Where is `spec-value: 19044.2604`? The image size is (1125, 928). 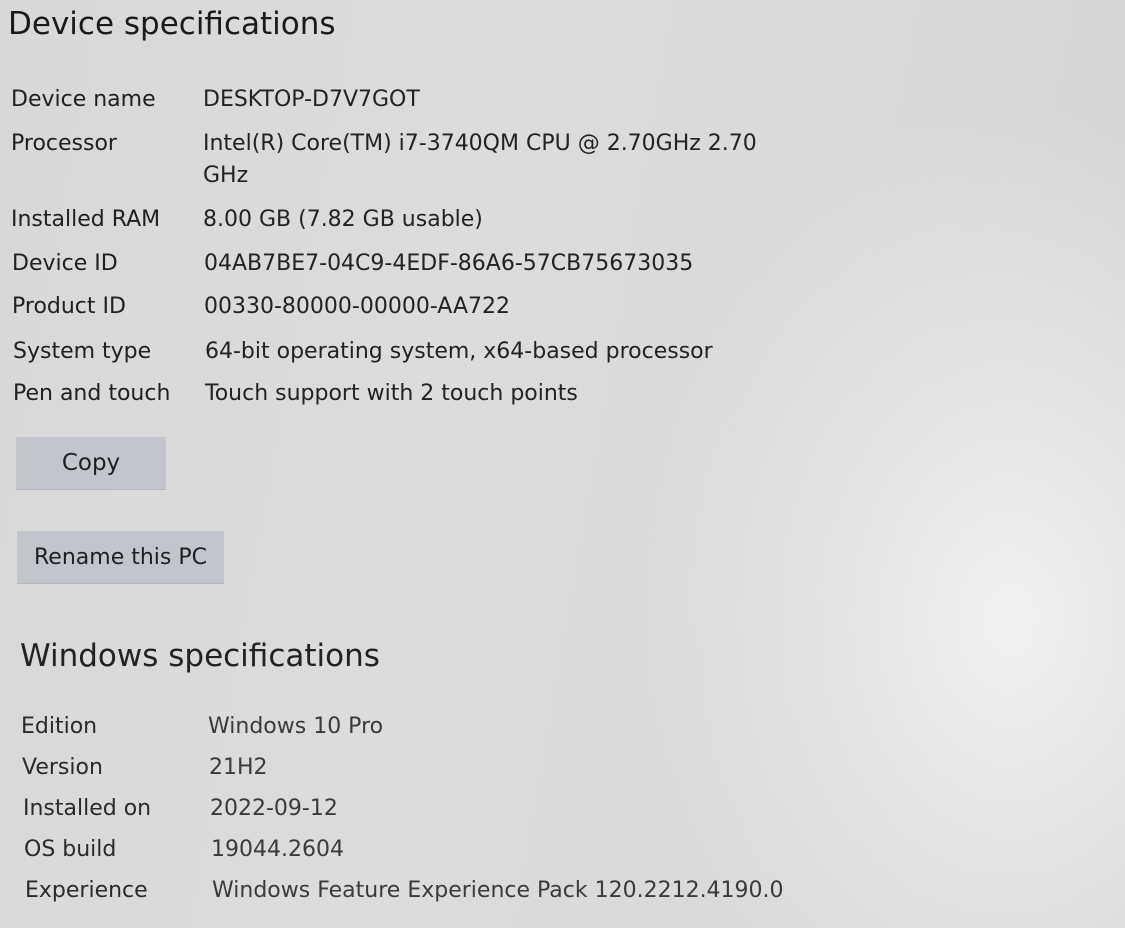
spec-value: 19044.2604 is located at coordinates (277, 850).